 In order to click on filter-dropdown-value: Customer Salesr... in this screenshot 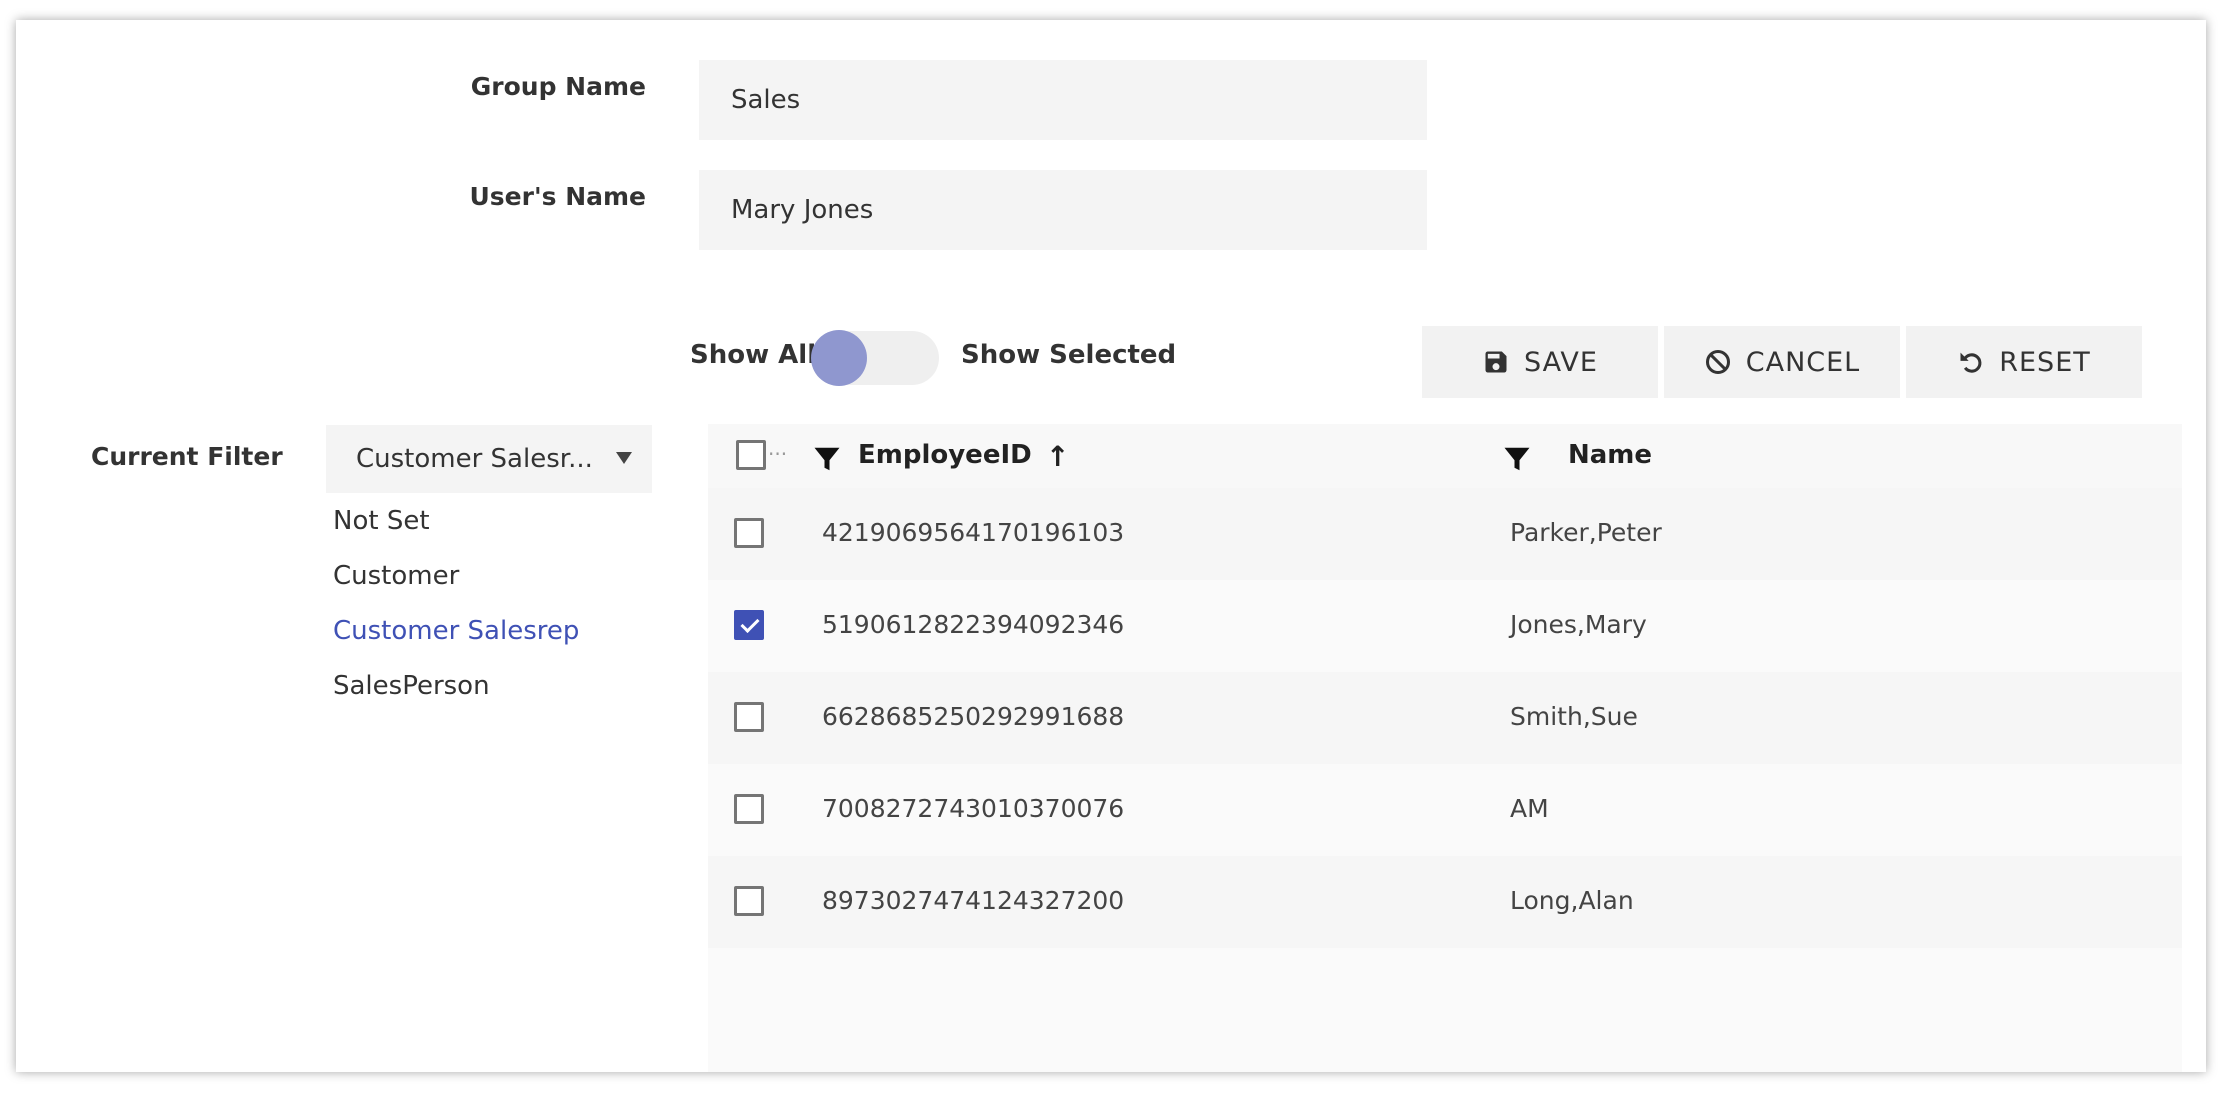, I will do `click(474, 459)`.